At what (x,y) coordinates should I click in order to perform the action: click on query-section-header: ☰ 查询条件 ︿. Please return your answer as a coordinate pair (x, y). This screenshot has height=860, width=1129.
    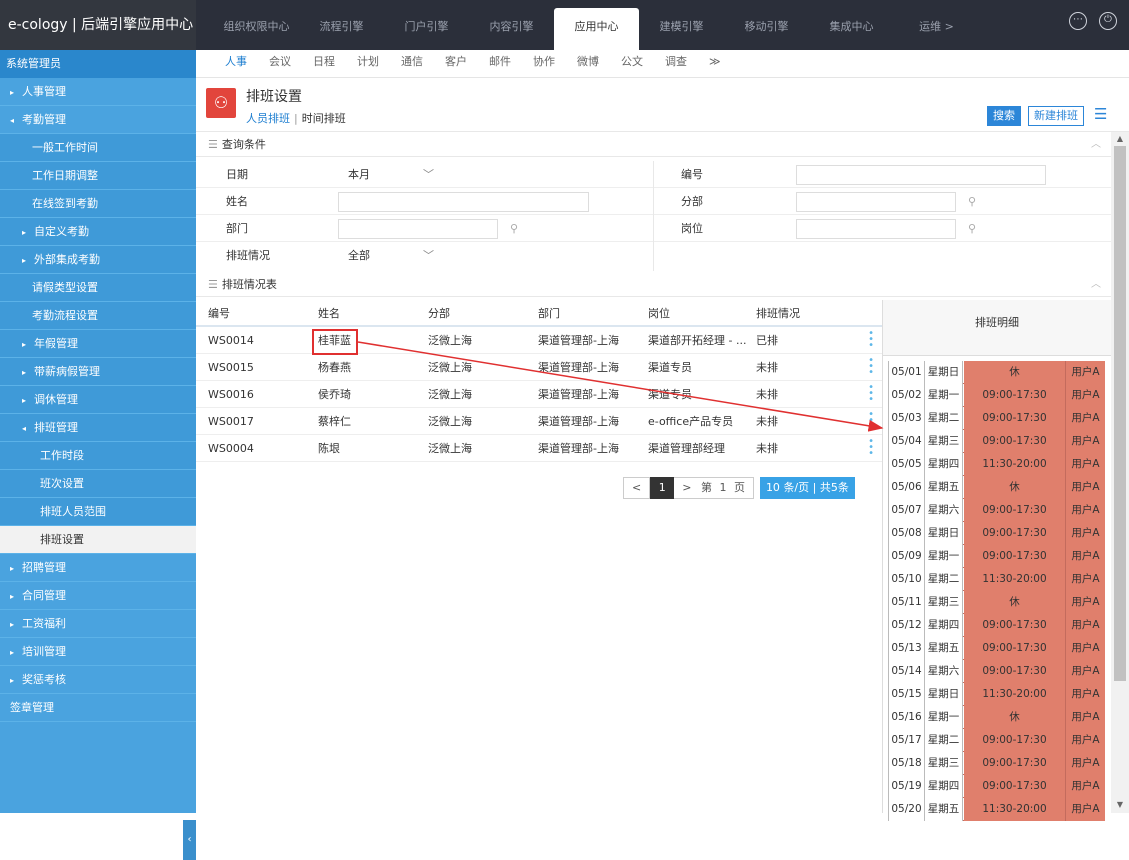
    Looking at the image, I should click on (653, 145).